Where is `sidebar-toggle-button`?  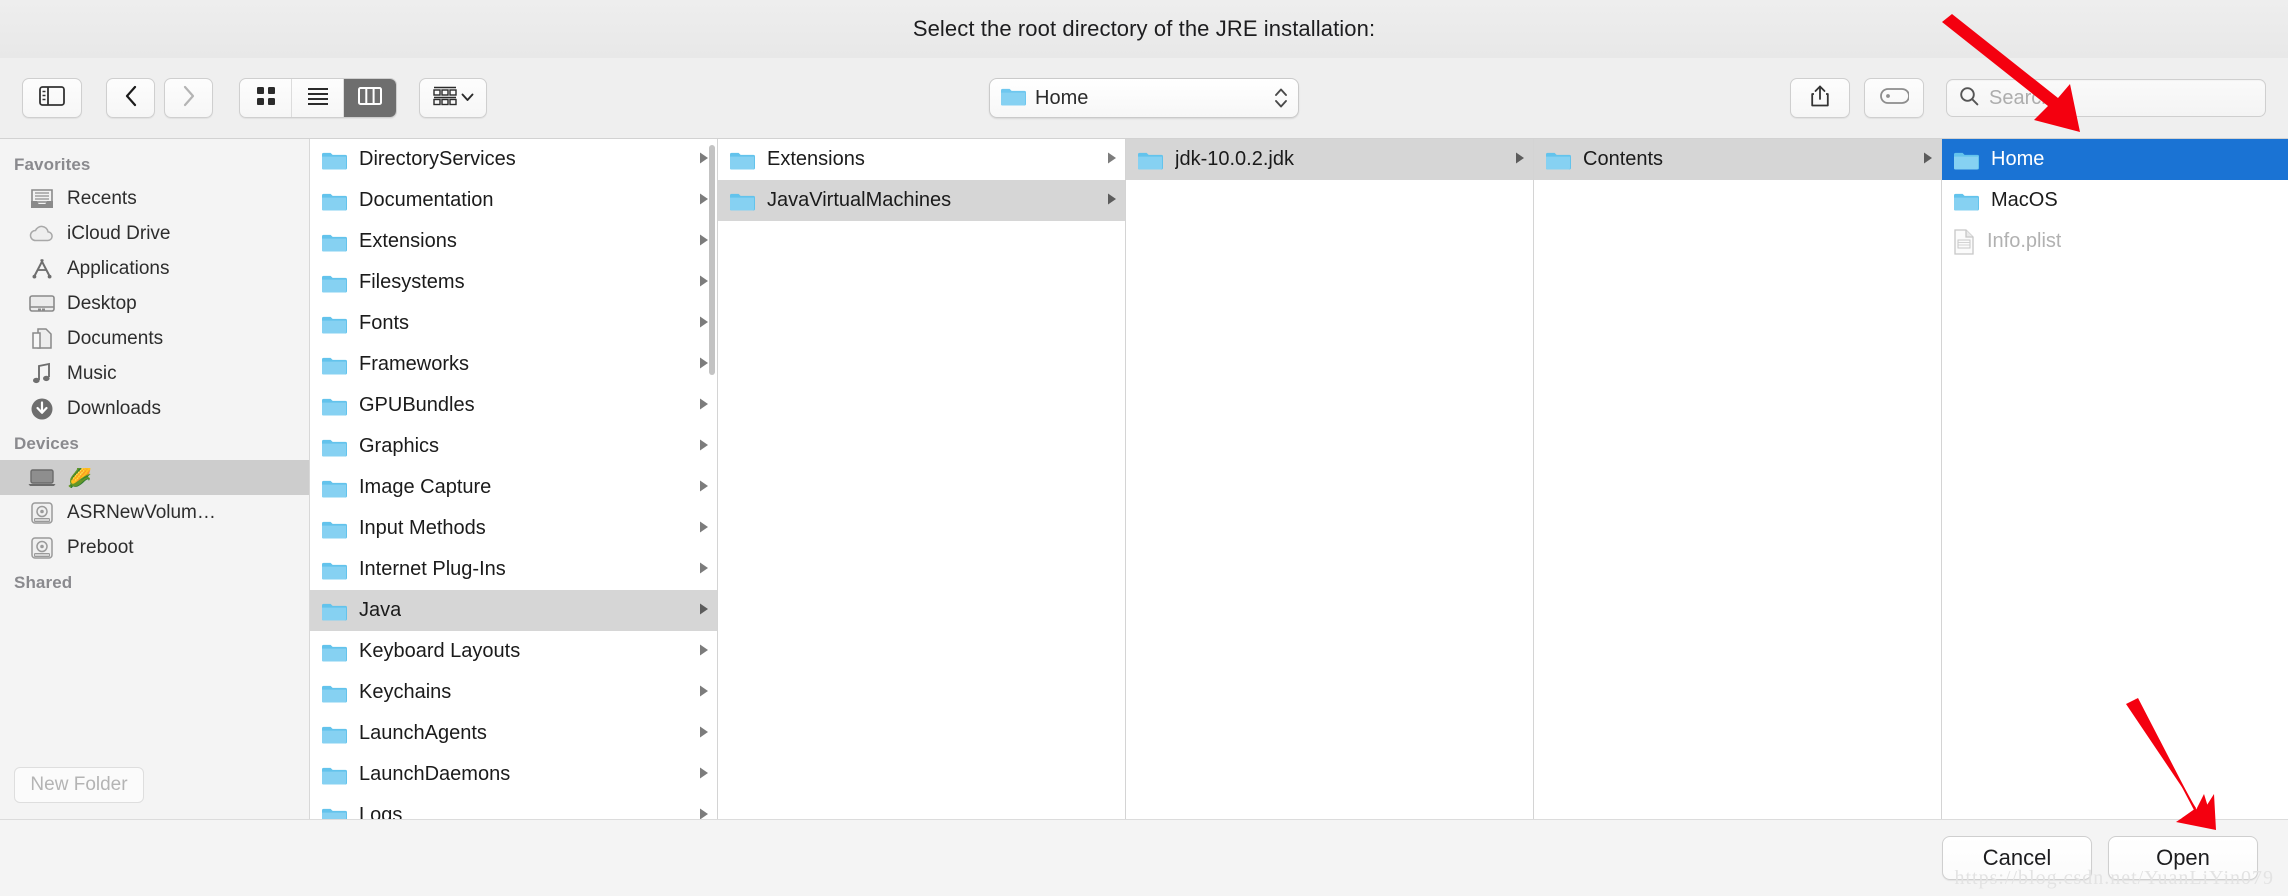
sidebar-toggle-button is located at coordinates (52, 98).